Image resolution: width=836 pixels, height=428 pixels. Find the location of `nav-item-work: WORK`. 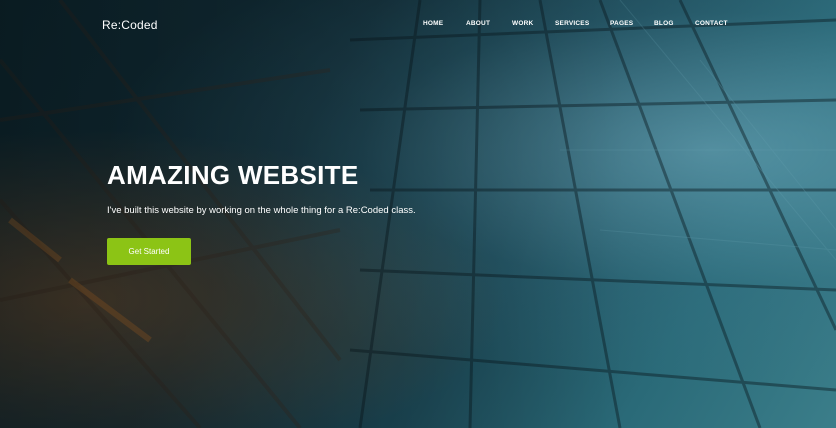

nav-item-work: WORK is located at coordinates (522, 23).